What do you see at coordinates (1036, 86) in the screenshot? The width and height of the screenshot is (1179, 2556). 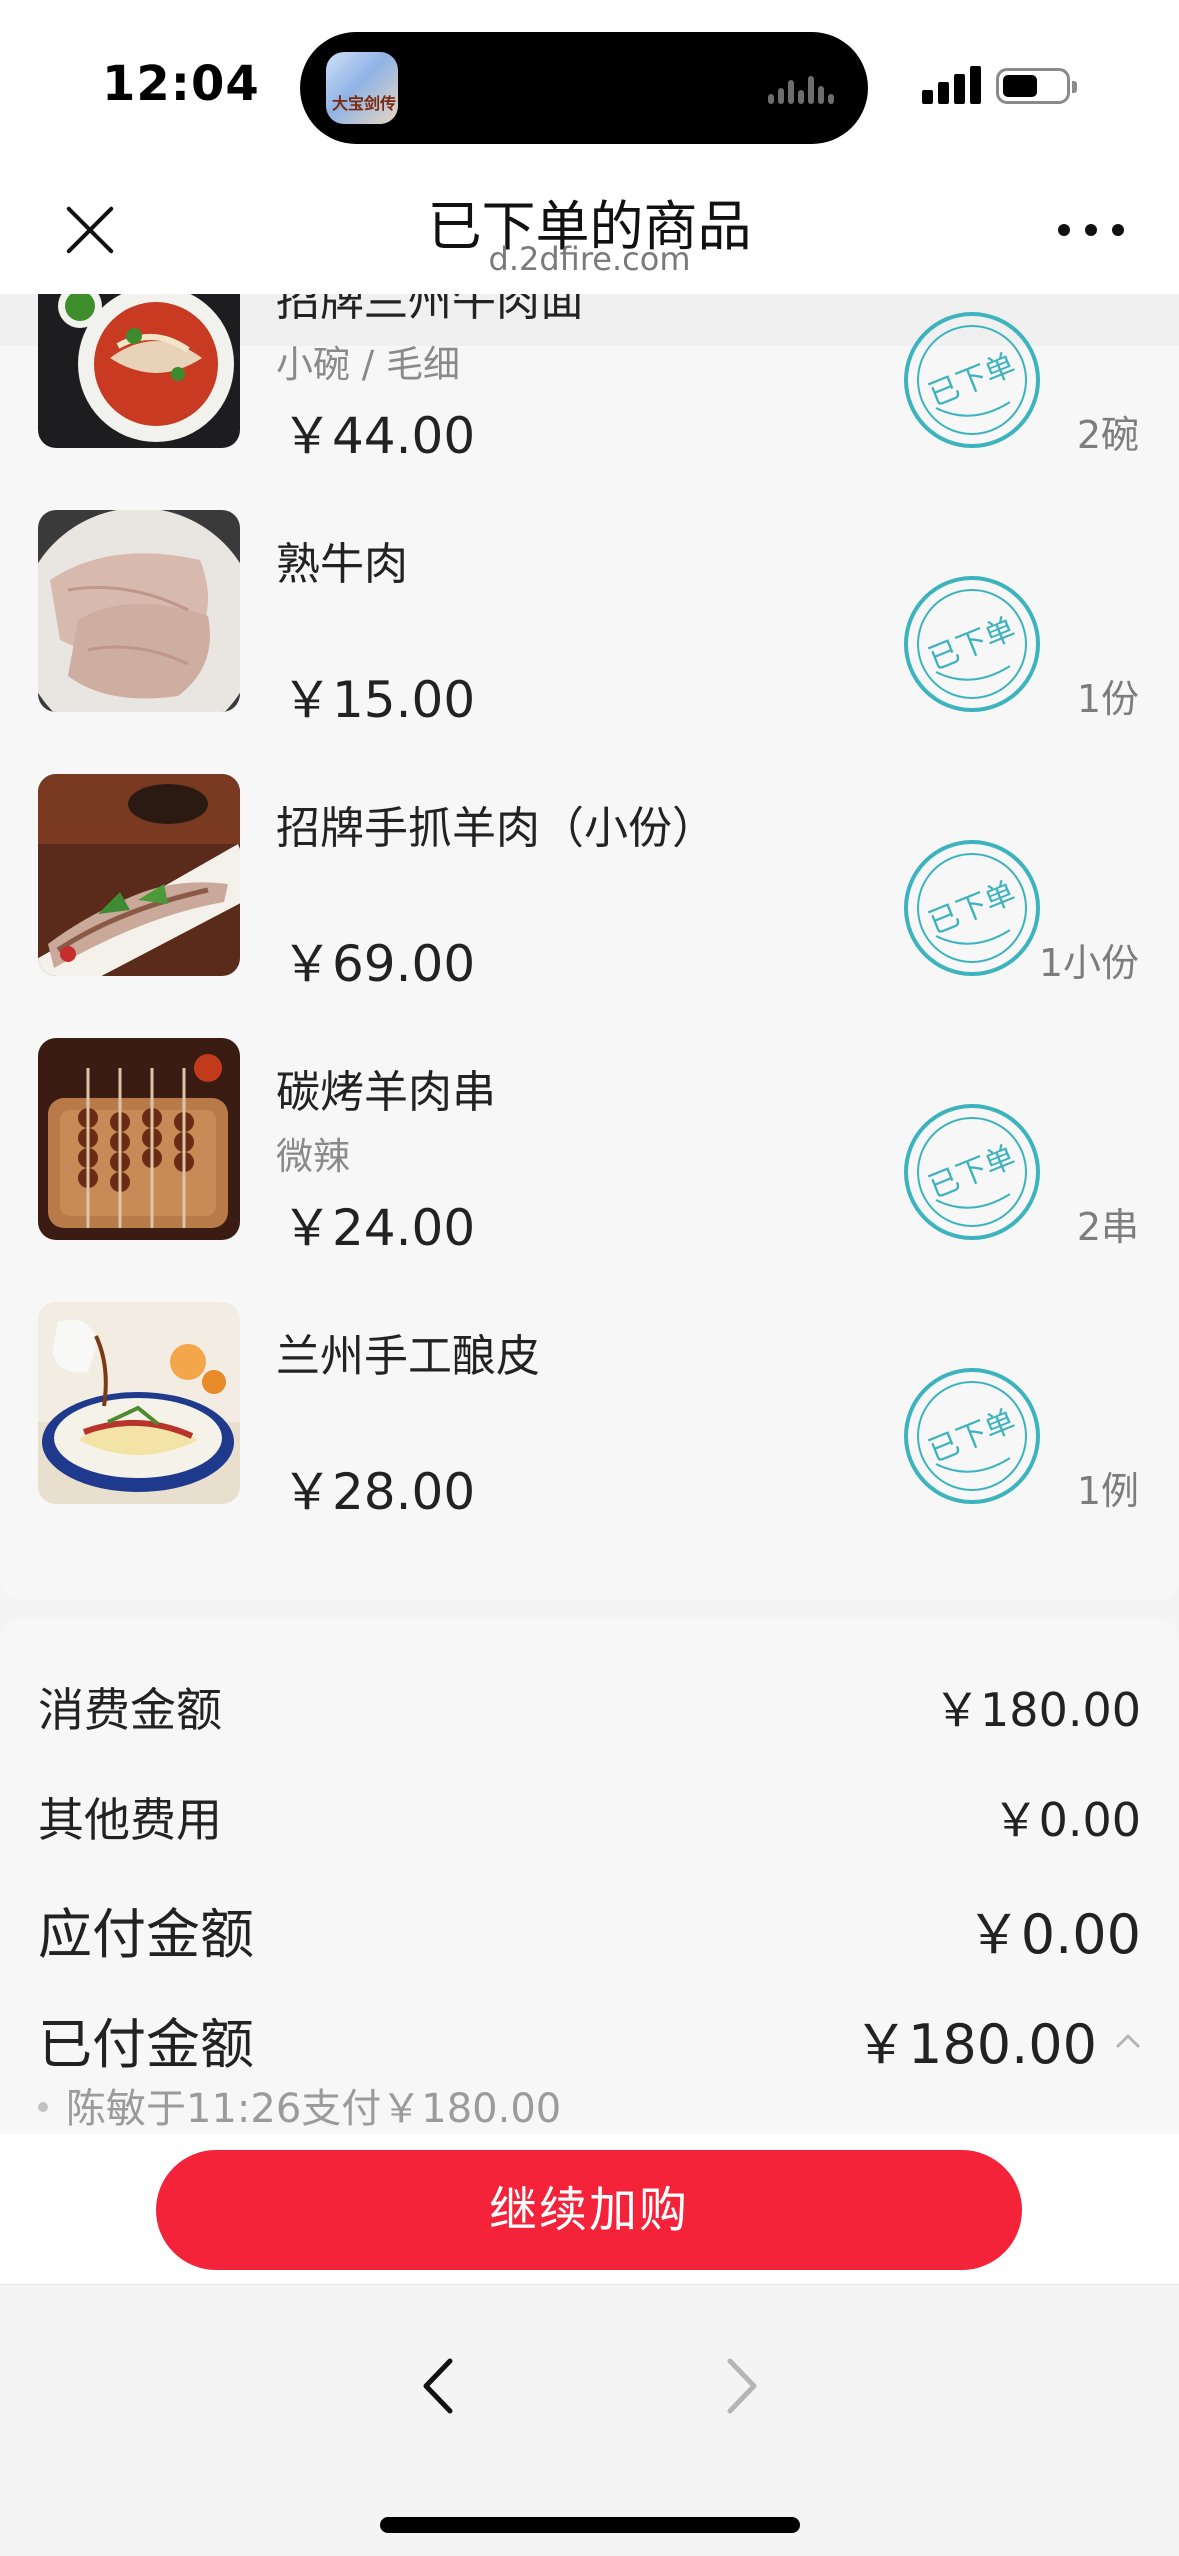 I see `battery-icon` at bounding box center [1036, 86].